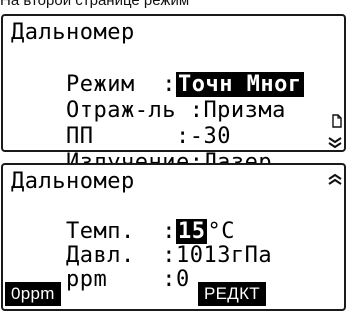  Describe the element at coordinates (182, 279) in the screenshot. I see `ppm-value: 0` at that location.